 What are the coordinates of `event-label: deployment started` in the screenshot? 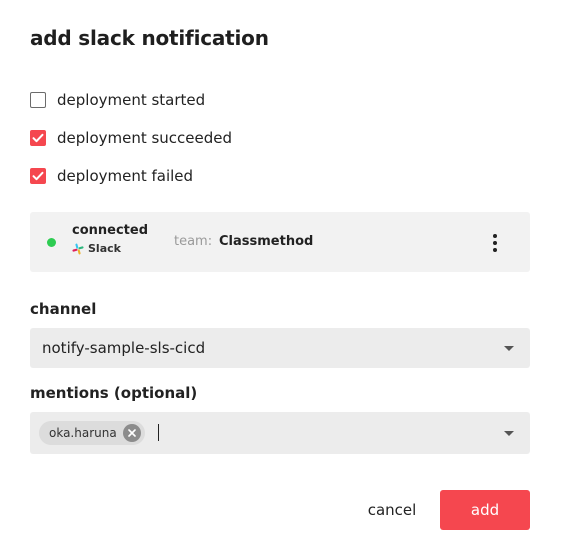 It's located at (131, 100).